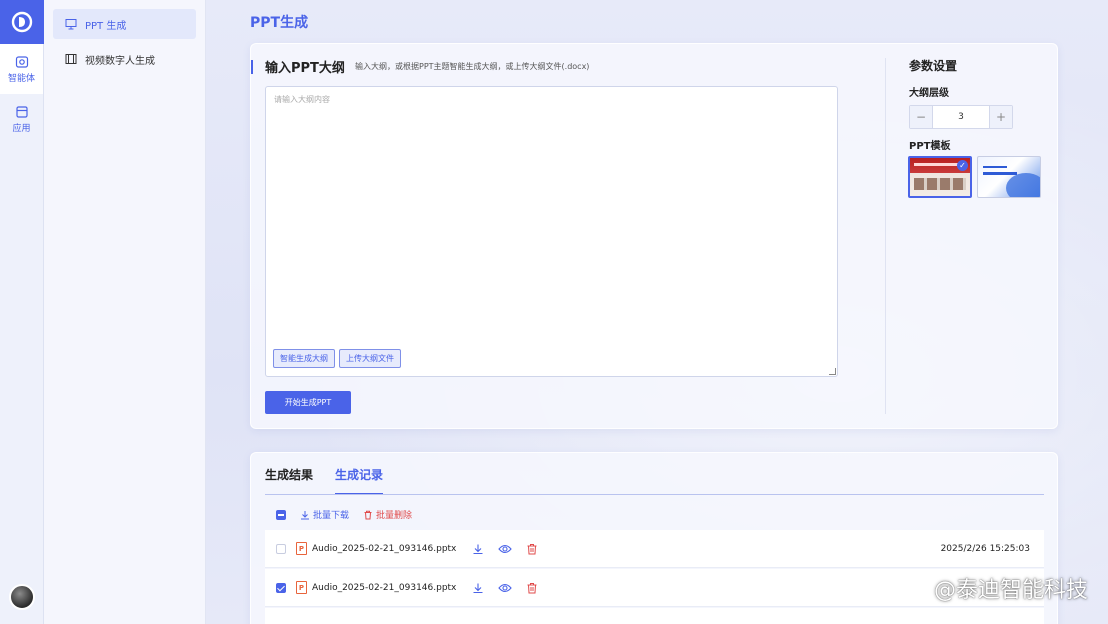  I want to click on outline-placeholder: 请输入大纲内容, so click(302, 99).